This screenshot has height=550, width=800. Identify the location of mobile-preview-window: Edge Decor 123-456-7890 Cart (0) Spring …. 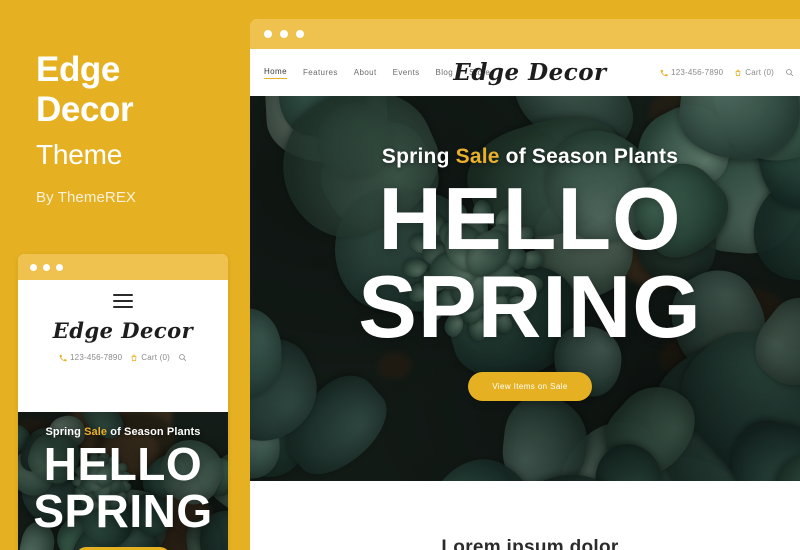
(123, 402).